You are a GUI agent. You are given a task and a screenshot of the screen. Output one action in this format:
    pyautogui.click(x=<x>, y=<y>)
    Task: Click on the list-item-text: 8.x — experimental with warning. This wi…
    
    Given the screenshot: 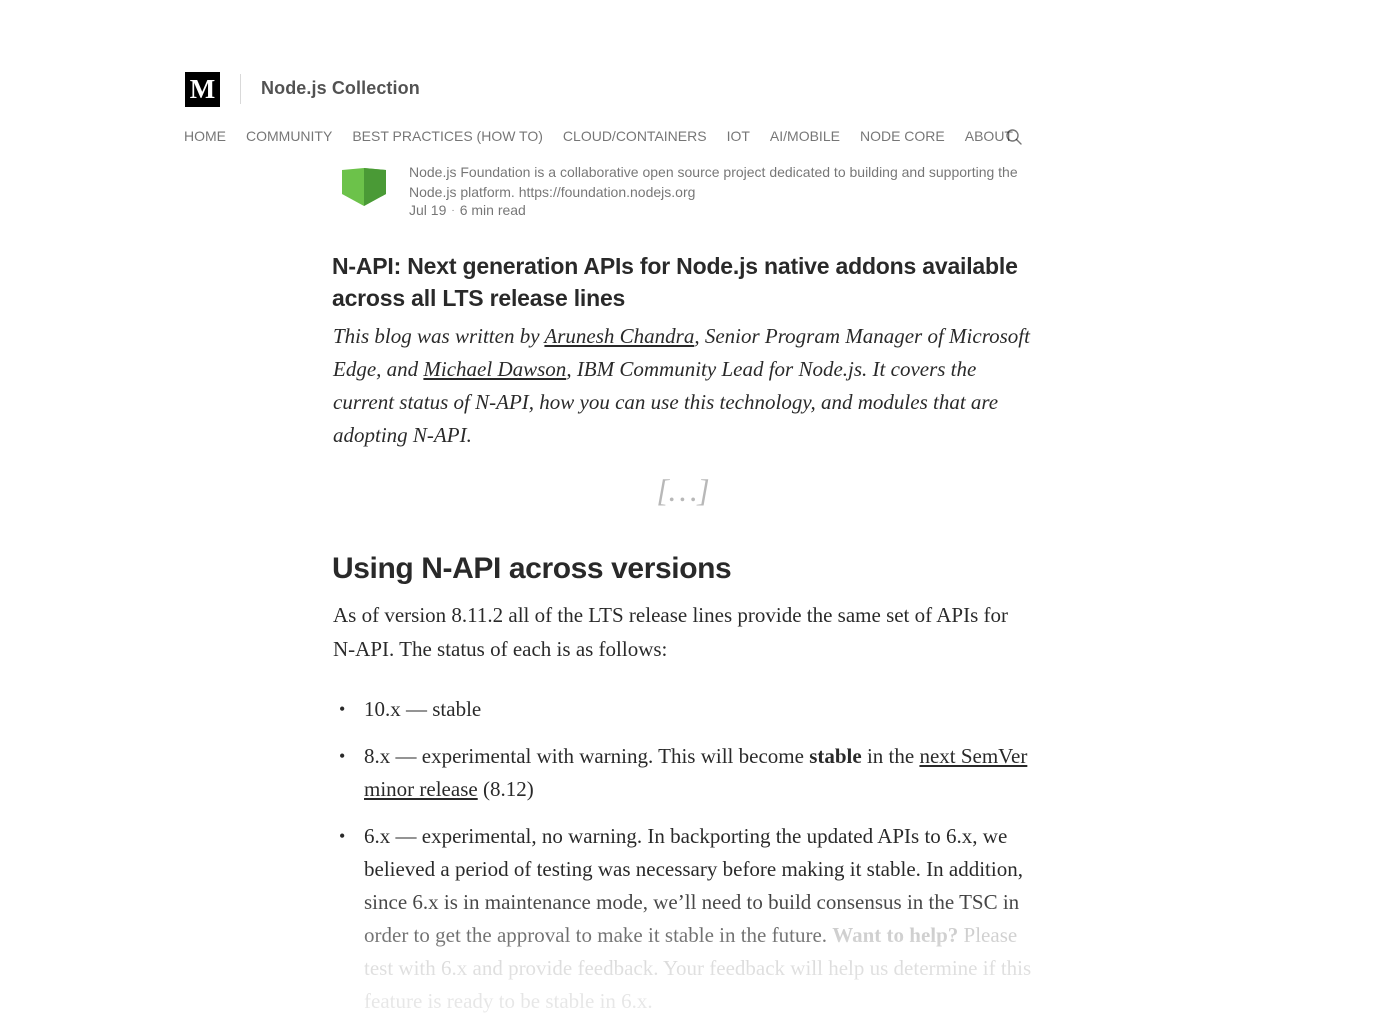 What is the action you would take?
    pyautogui.click(x=587, y=756)
    